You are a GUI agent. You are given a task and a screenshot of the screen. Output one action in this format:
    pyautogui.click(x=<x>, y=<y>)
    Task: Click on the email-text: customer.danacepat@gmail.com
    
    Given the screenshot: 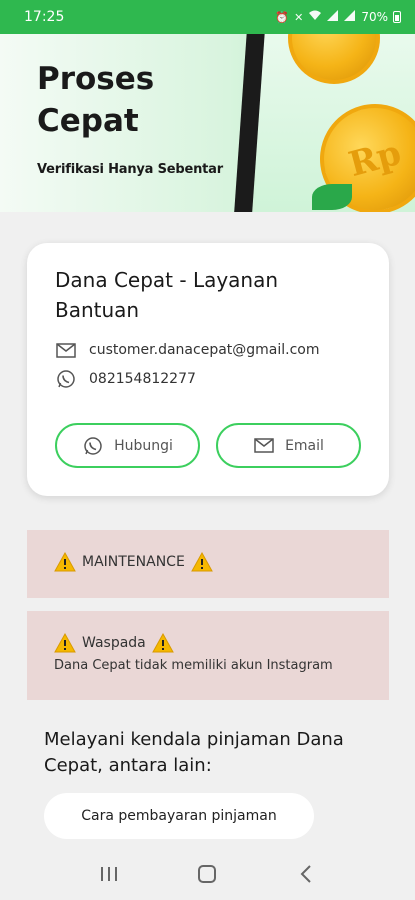 What is the action you would take?
    pyautogui.click(x=204, y=350)
    